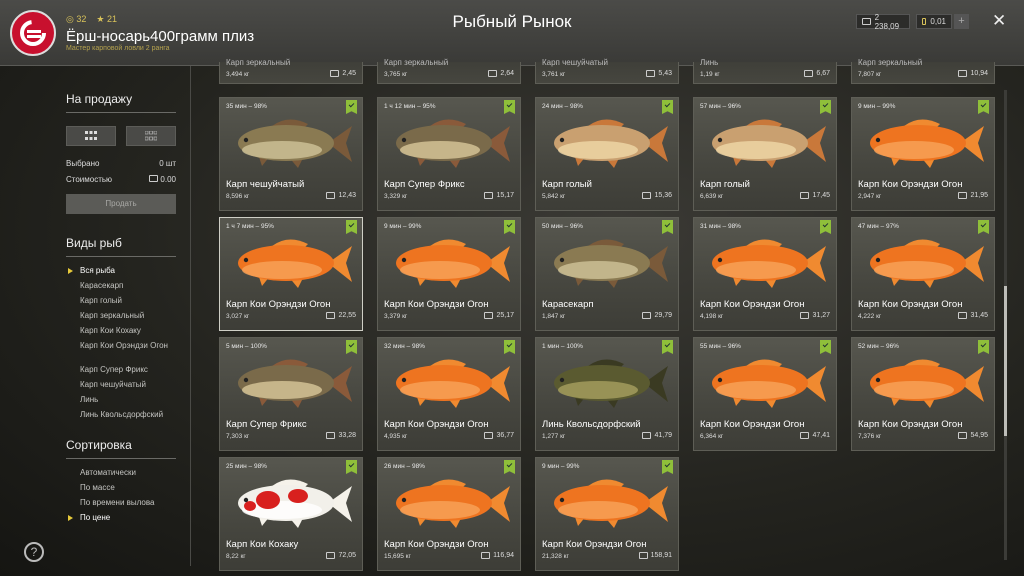 The image size is (1024, 576). What do you see at coordinates (655, 555) in the screenshot?
I see `fish-price: 158,91` at bounding box center [655, 555].